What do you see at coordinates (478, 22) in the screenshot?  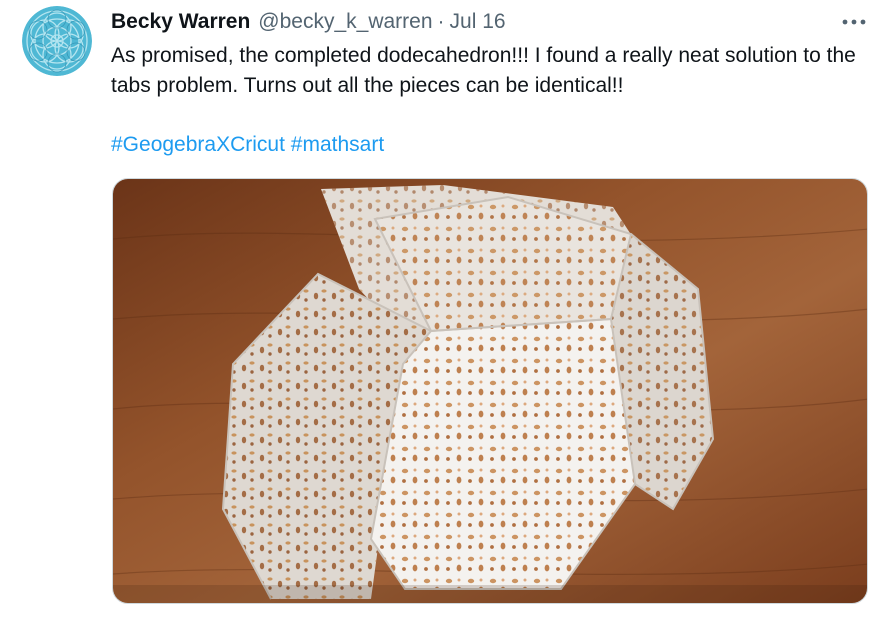 I see `tweet-date: Jul 16` at bounding box center [478, 22].